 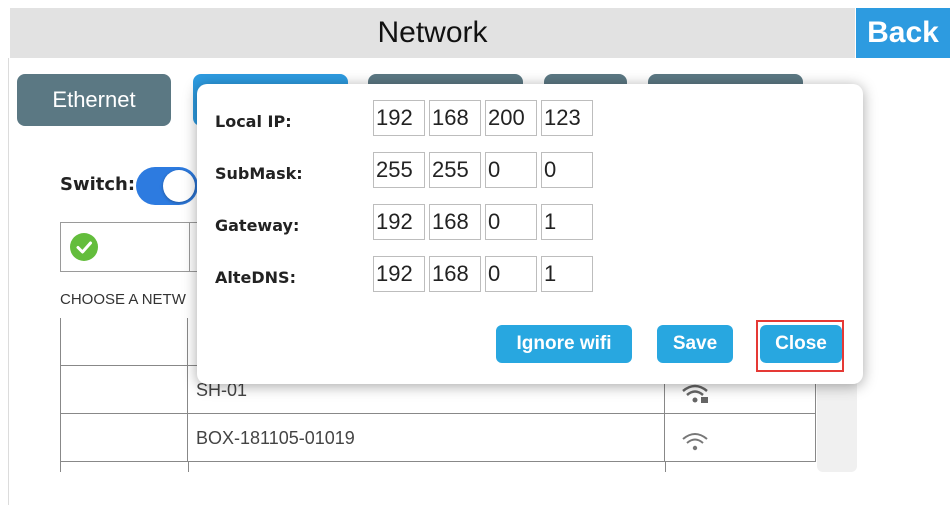 I want to click on choose-network-label: CHOOSE A NETW, so click(x=123, y=299).